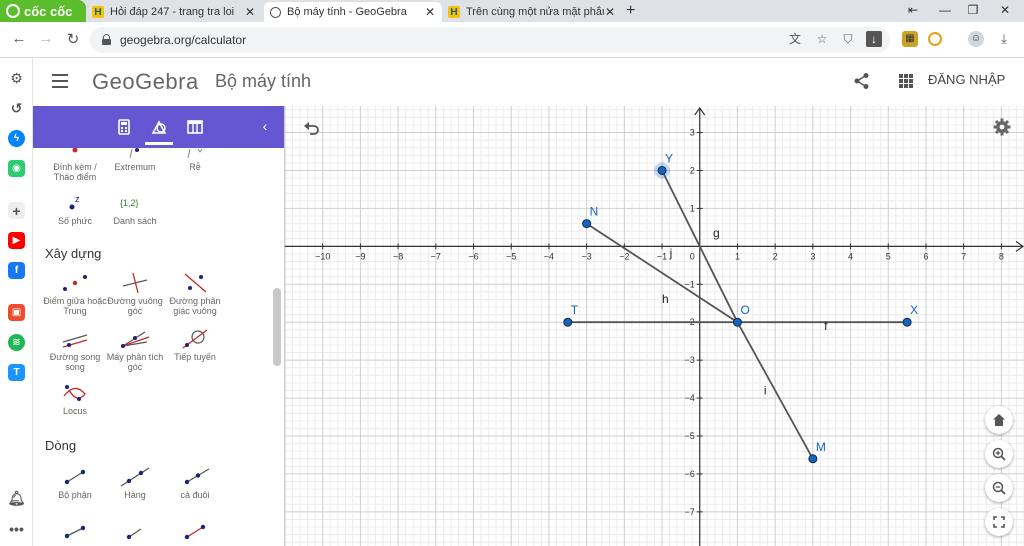 Image resolution: width=1024 pixels, height=546 pixels. What do you see at coordinates (134, 153) in the screenshot?
I see `extremum-icon` at bounding box center [134, 153].